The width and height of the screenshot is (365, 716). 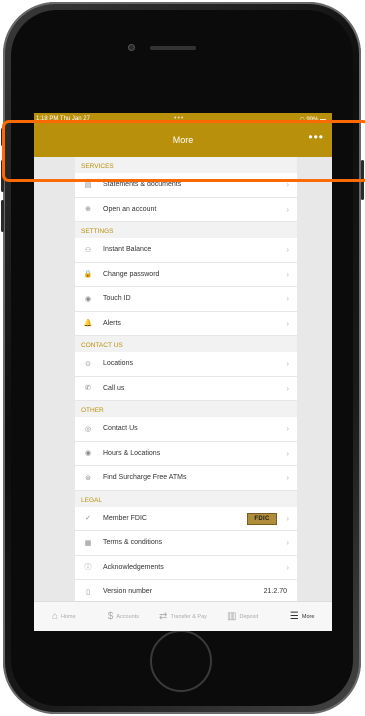 I want to click on earpiece-speaker, so click(x=173, y=48).